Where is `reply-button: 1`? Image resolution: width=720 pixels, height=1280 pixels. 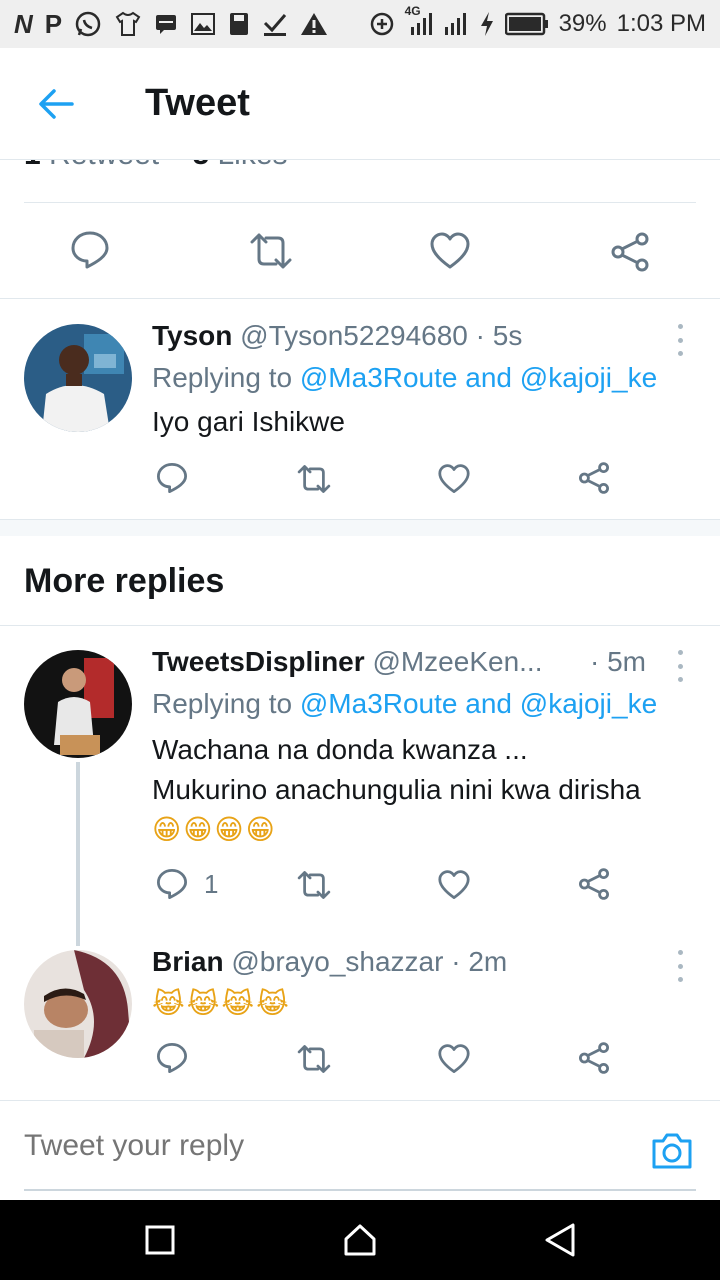 reply-button: 1 is located at coordinates (187, 884).